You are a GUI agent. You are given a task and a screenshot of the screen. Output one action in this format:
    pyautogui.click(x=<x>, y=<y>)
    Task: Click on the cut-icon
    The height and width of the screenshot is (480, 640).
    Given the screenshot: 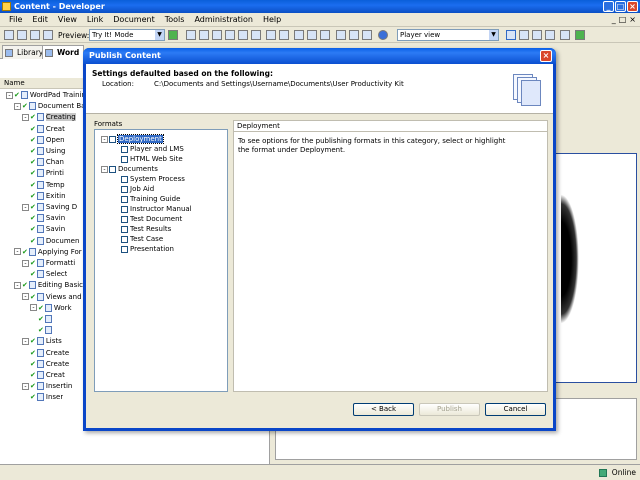 What is the action you would take?
    pyautogui.click(x=191, y=35)
    